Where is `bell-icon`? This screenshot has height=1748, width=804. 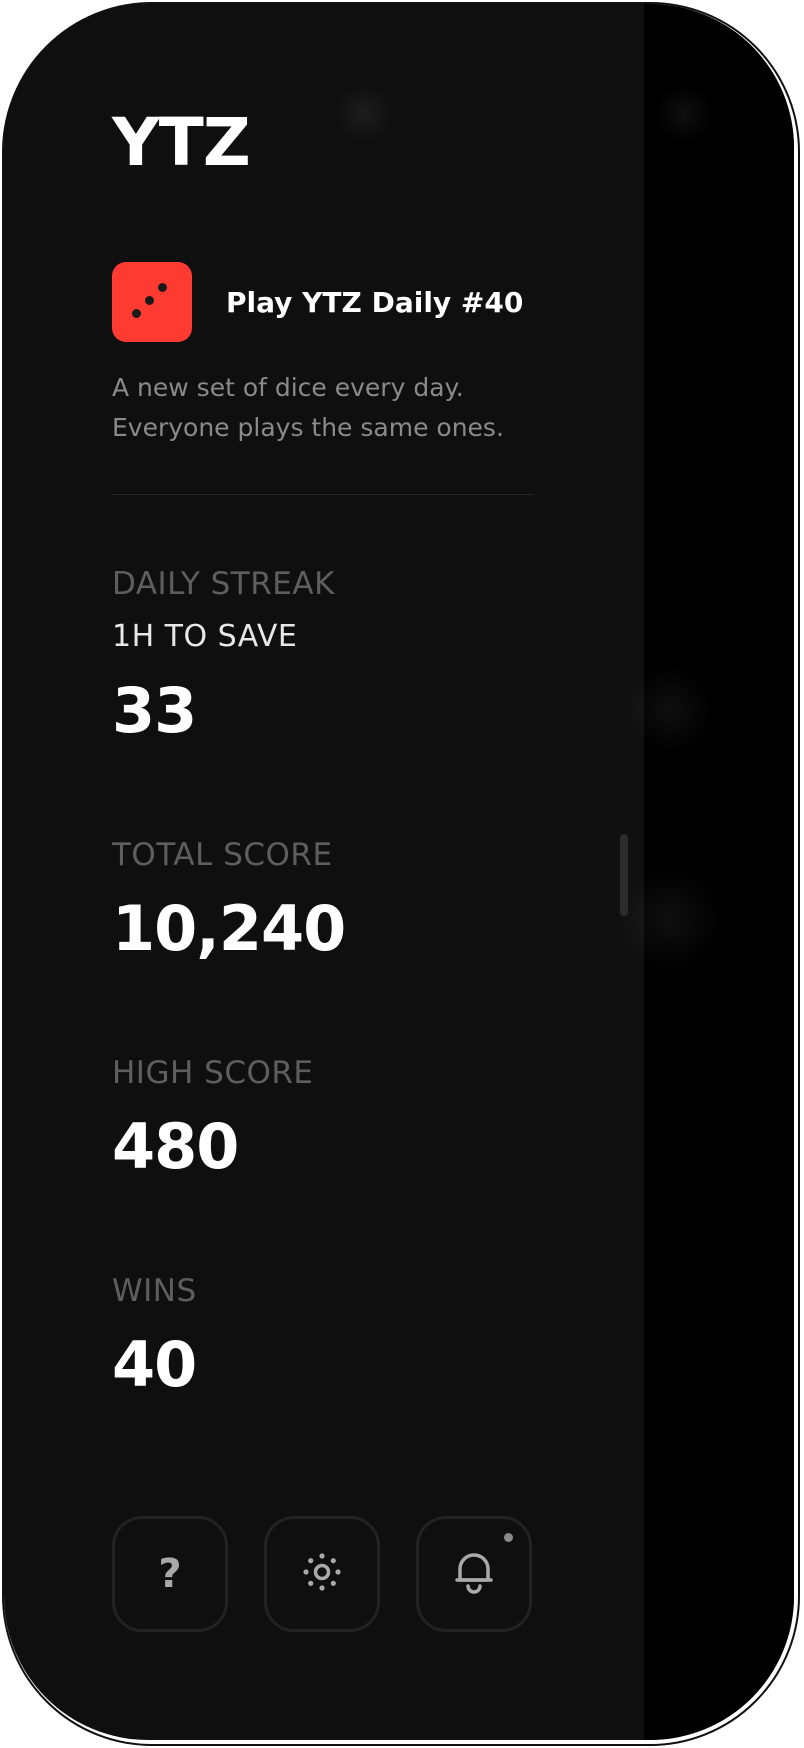 bell-icon is located at coordinates (474, 1574).